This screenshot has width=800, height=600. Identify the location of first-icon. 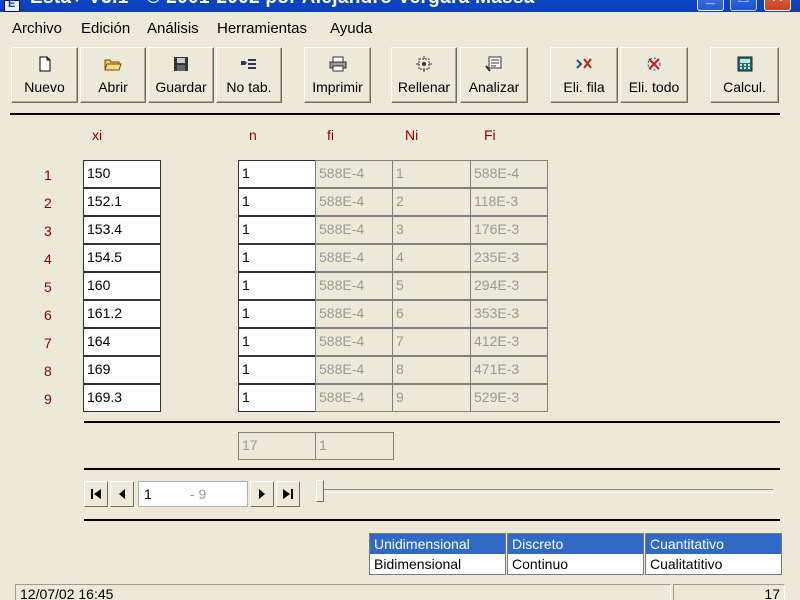
(96, 494).